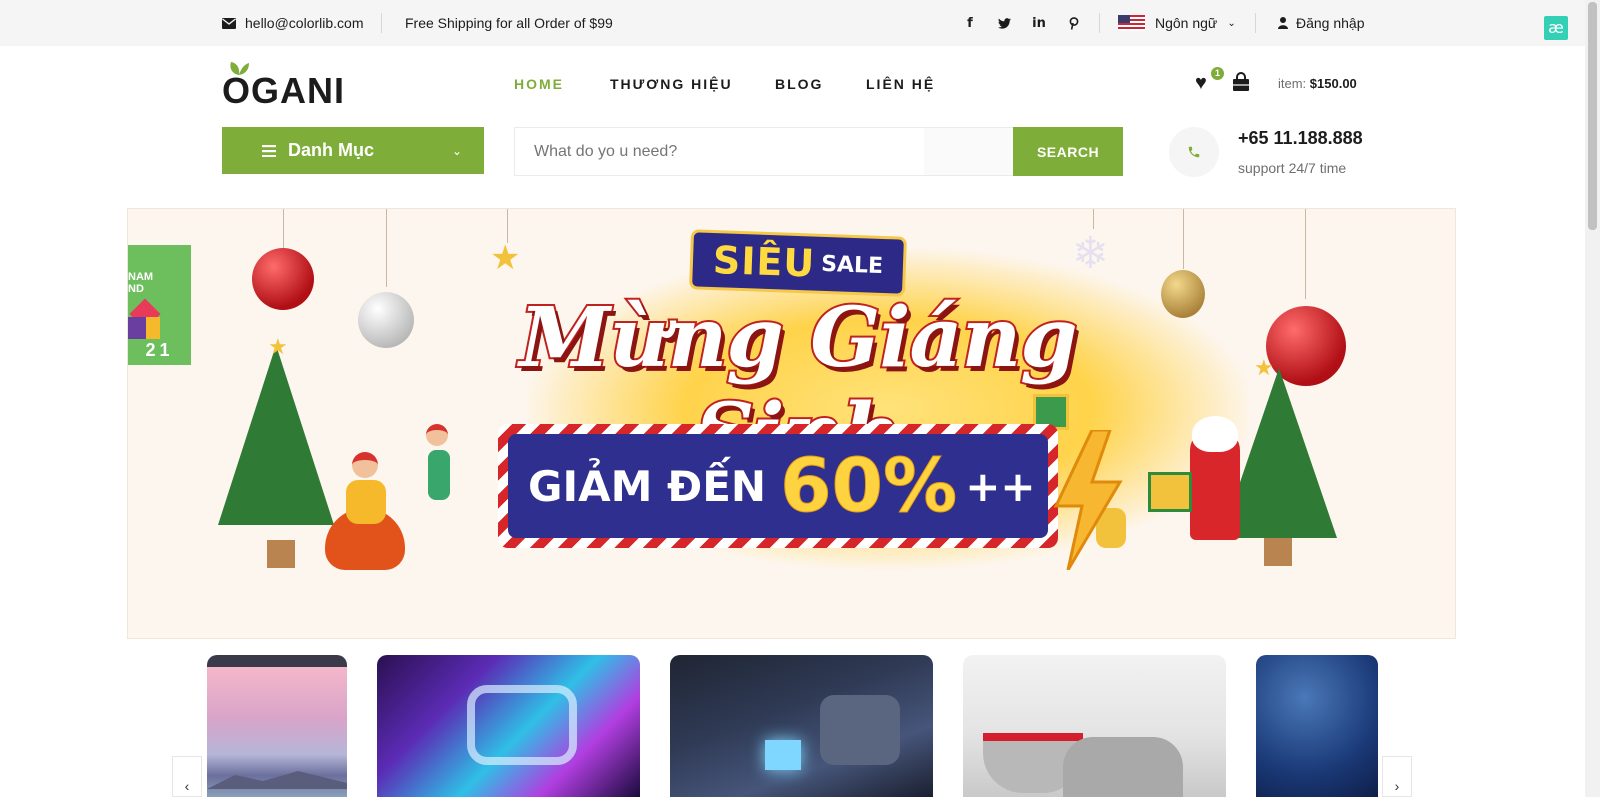 Image resolution: width=1600 pixels, height=797 pixels. I want to click on language-selector: Ngôn ngữ ⌄, so click(1177, 23).